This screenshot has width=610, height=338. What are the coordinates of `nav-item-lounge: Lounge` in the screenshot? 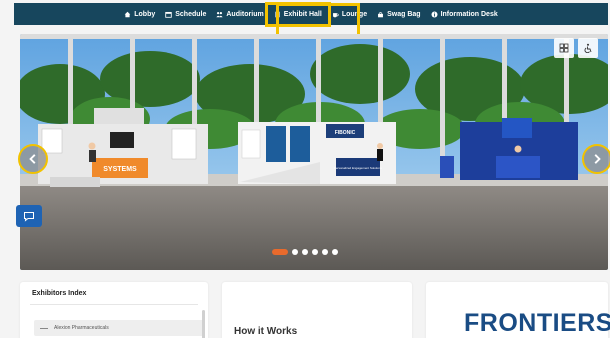 It's located at (349, 14).